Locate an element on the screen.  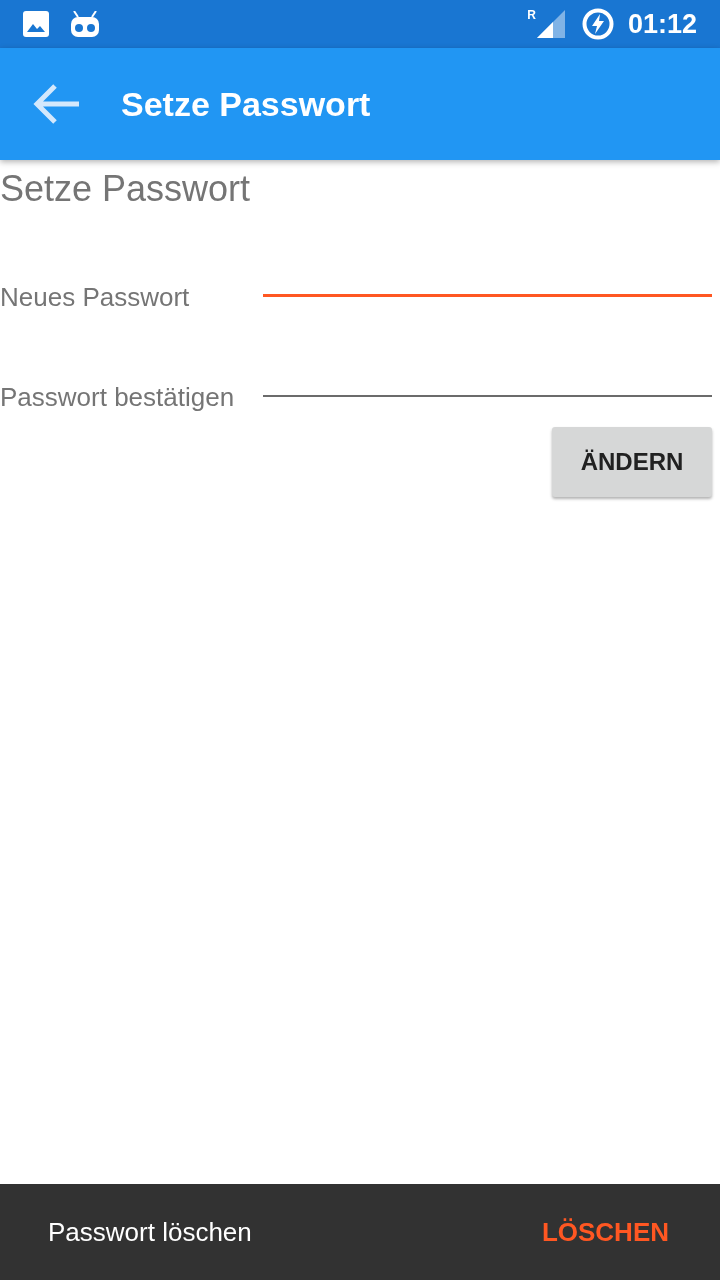
image-icon is located at coordinates (36, 24).